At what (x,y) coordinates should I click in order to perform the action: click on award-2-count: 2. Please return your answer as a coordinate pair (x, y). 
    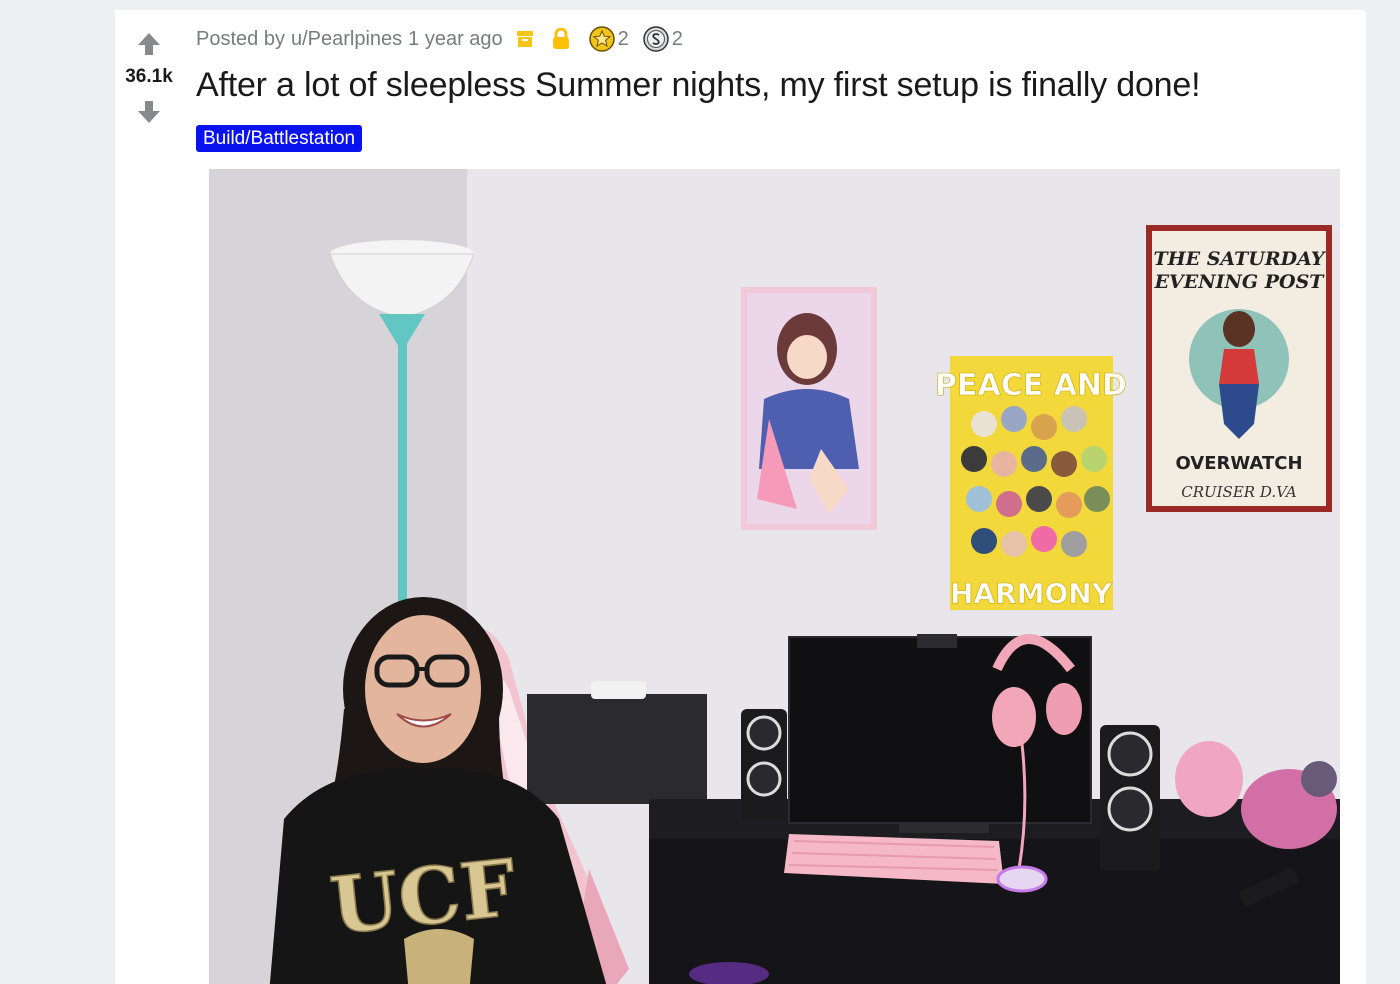
    Looking at the image, I should click on (677, 38).